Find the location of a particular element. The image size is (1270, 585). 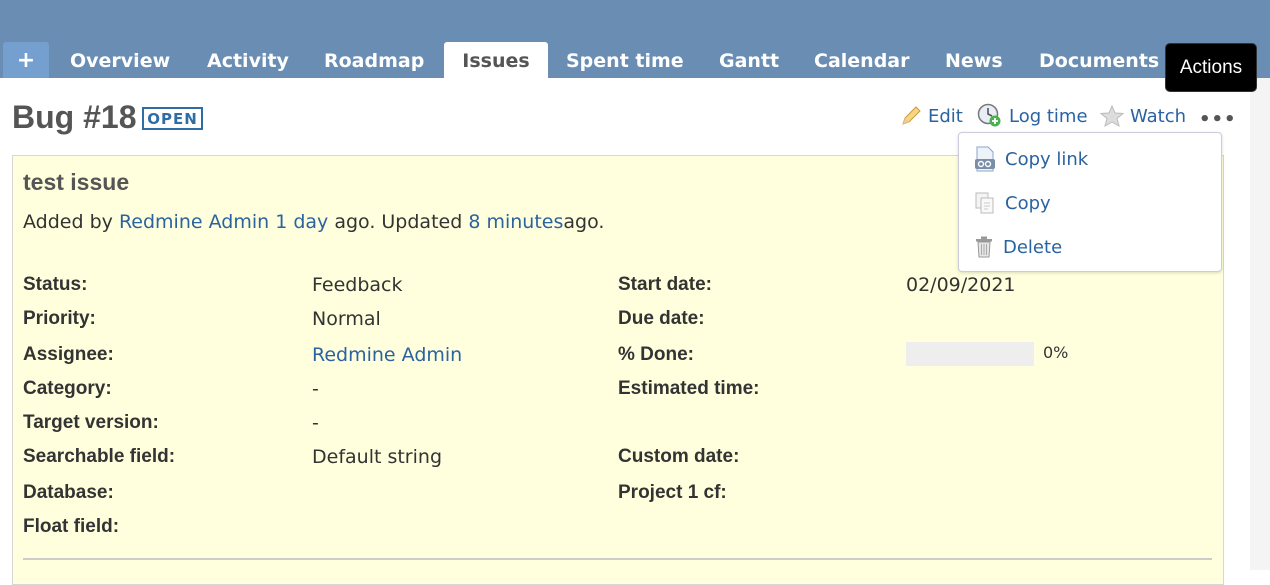

database-label: Database: is located at coordinates (68, 492).